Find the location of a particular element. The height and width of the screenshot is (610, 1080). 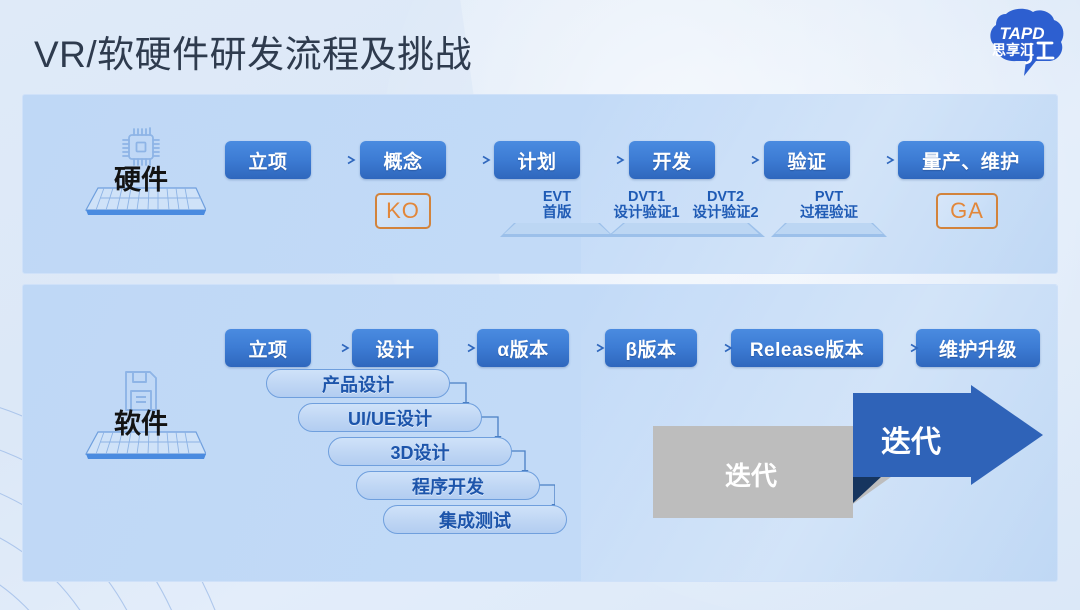

hardware-sub-dev: DVT1 设计验证1 DVT2 设计验证2 is located at coordinates (686, 205).